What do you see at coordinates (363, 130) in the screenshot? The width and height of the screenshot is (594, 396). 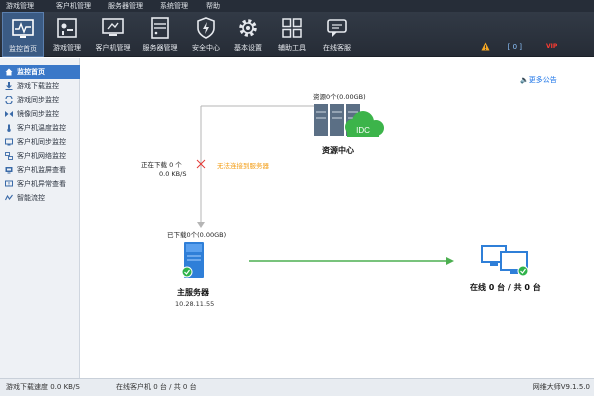 I see `idc-label: IDC` at bounding box center [363, 130].